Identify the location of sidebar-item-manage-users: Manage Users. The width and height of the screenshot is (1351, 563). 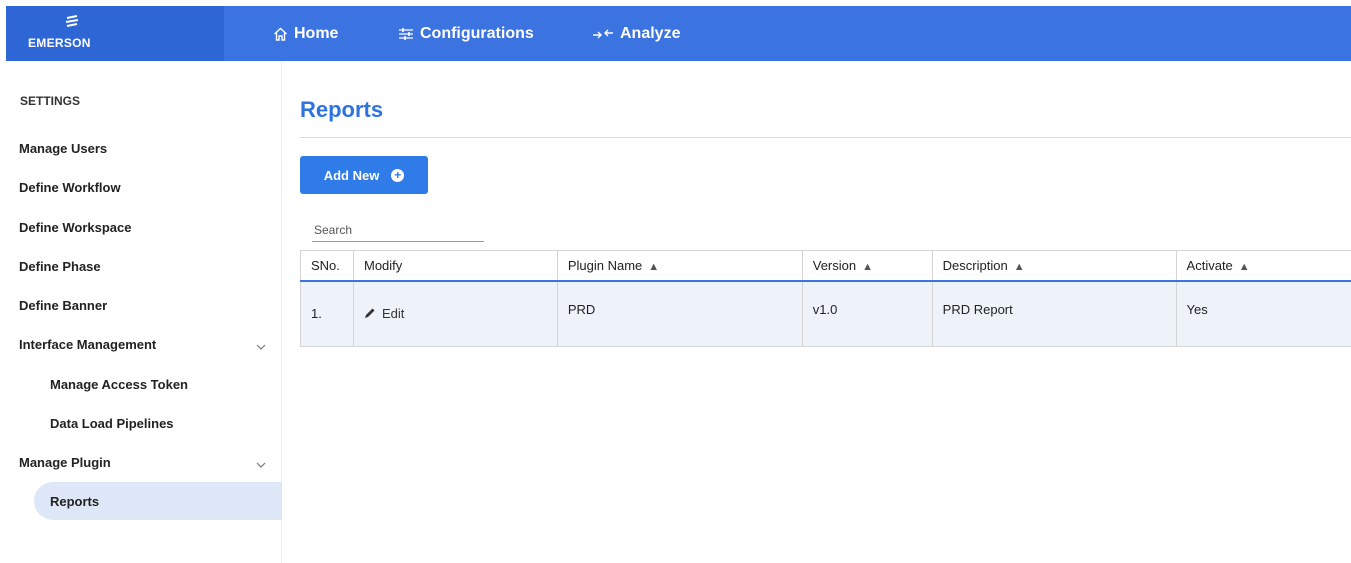
(63, 148).